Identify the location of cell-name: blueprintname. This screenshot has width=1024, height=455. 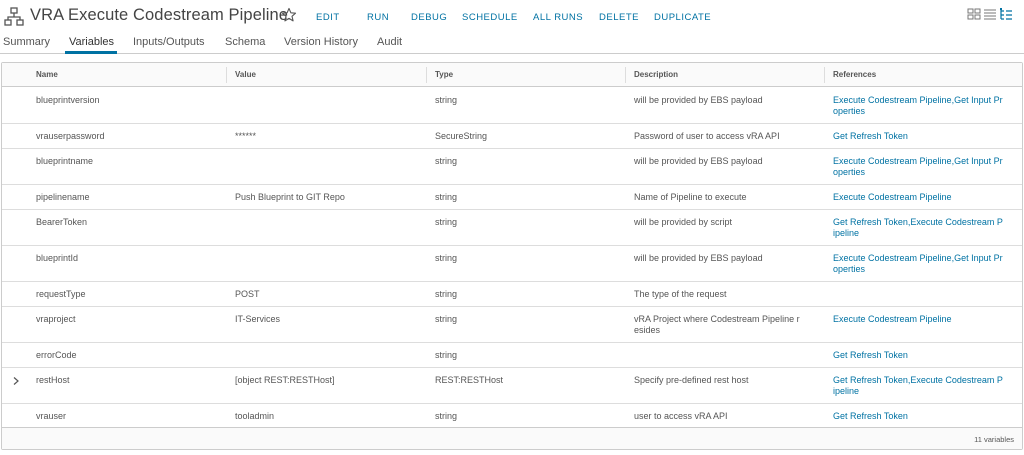
(65, 161).